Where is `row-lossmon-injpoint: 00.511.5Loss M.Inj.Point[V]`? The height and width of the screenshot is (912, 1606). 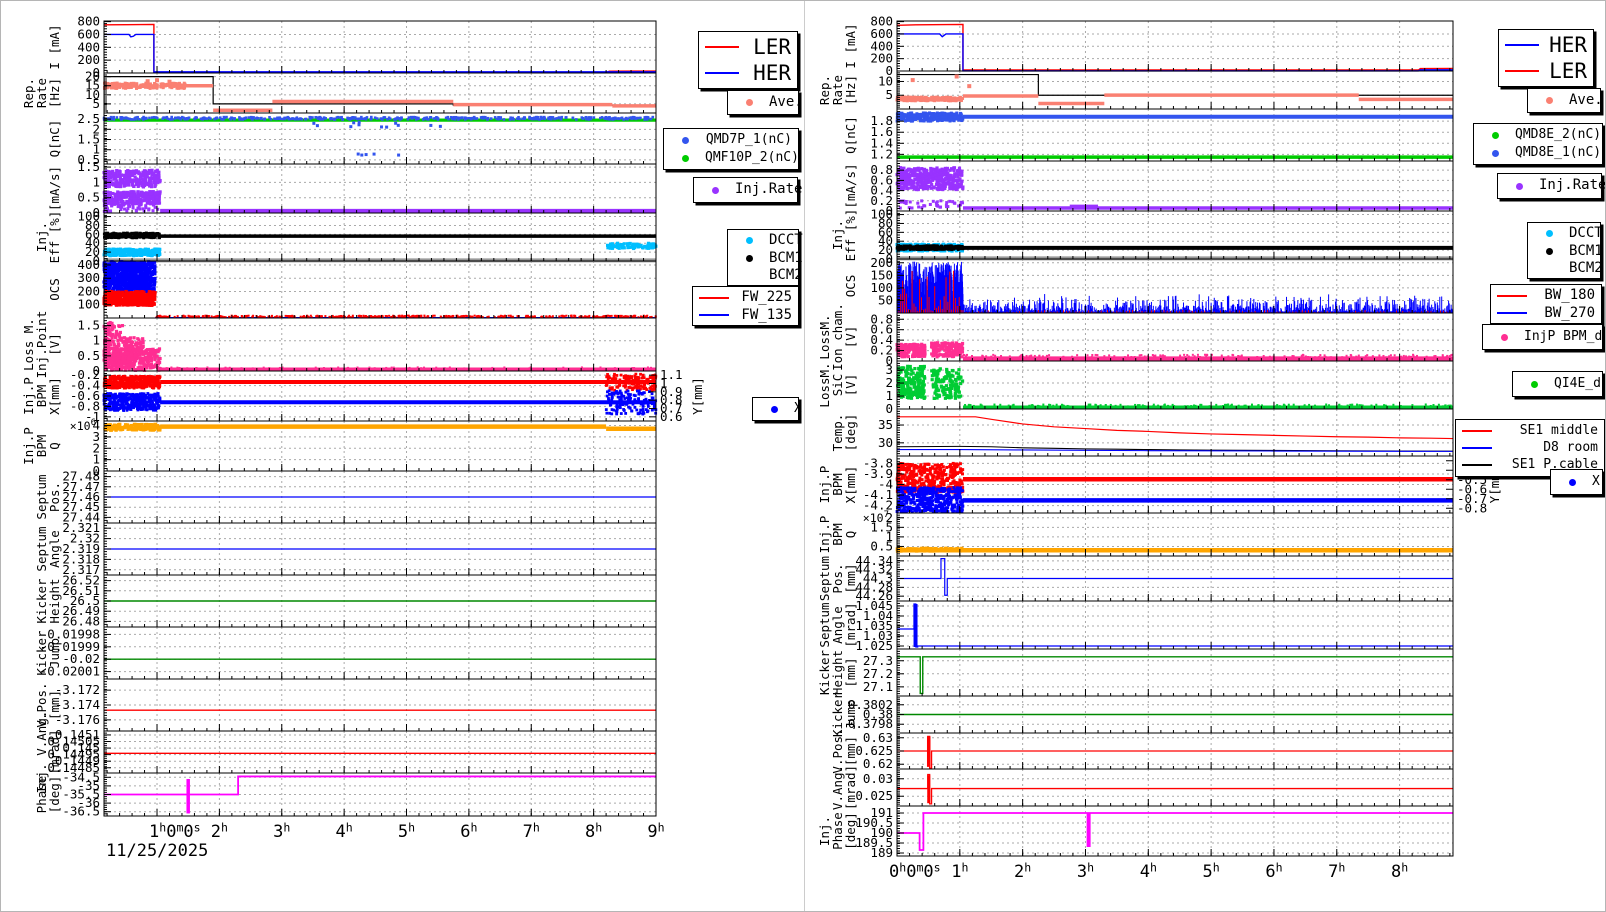 row-lossmon-injpoint: 00.511.5Loss M.Inj.Point[V] is located at coordinates (339, 344).